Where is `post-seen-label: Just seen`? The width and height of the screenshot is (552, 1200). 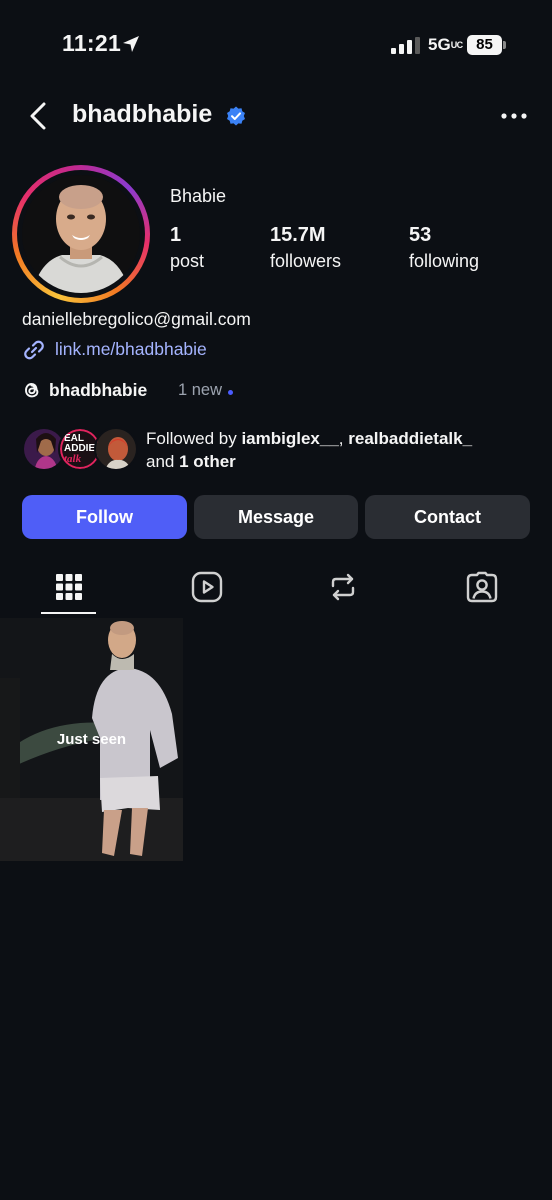 post-seen-label: Just seen is located at coordinates (91, 739).